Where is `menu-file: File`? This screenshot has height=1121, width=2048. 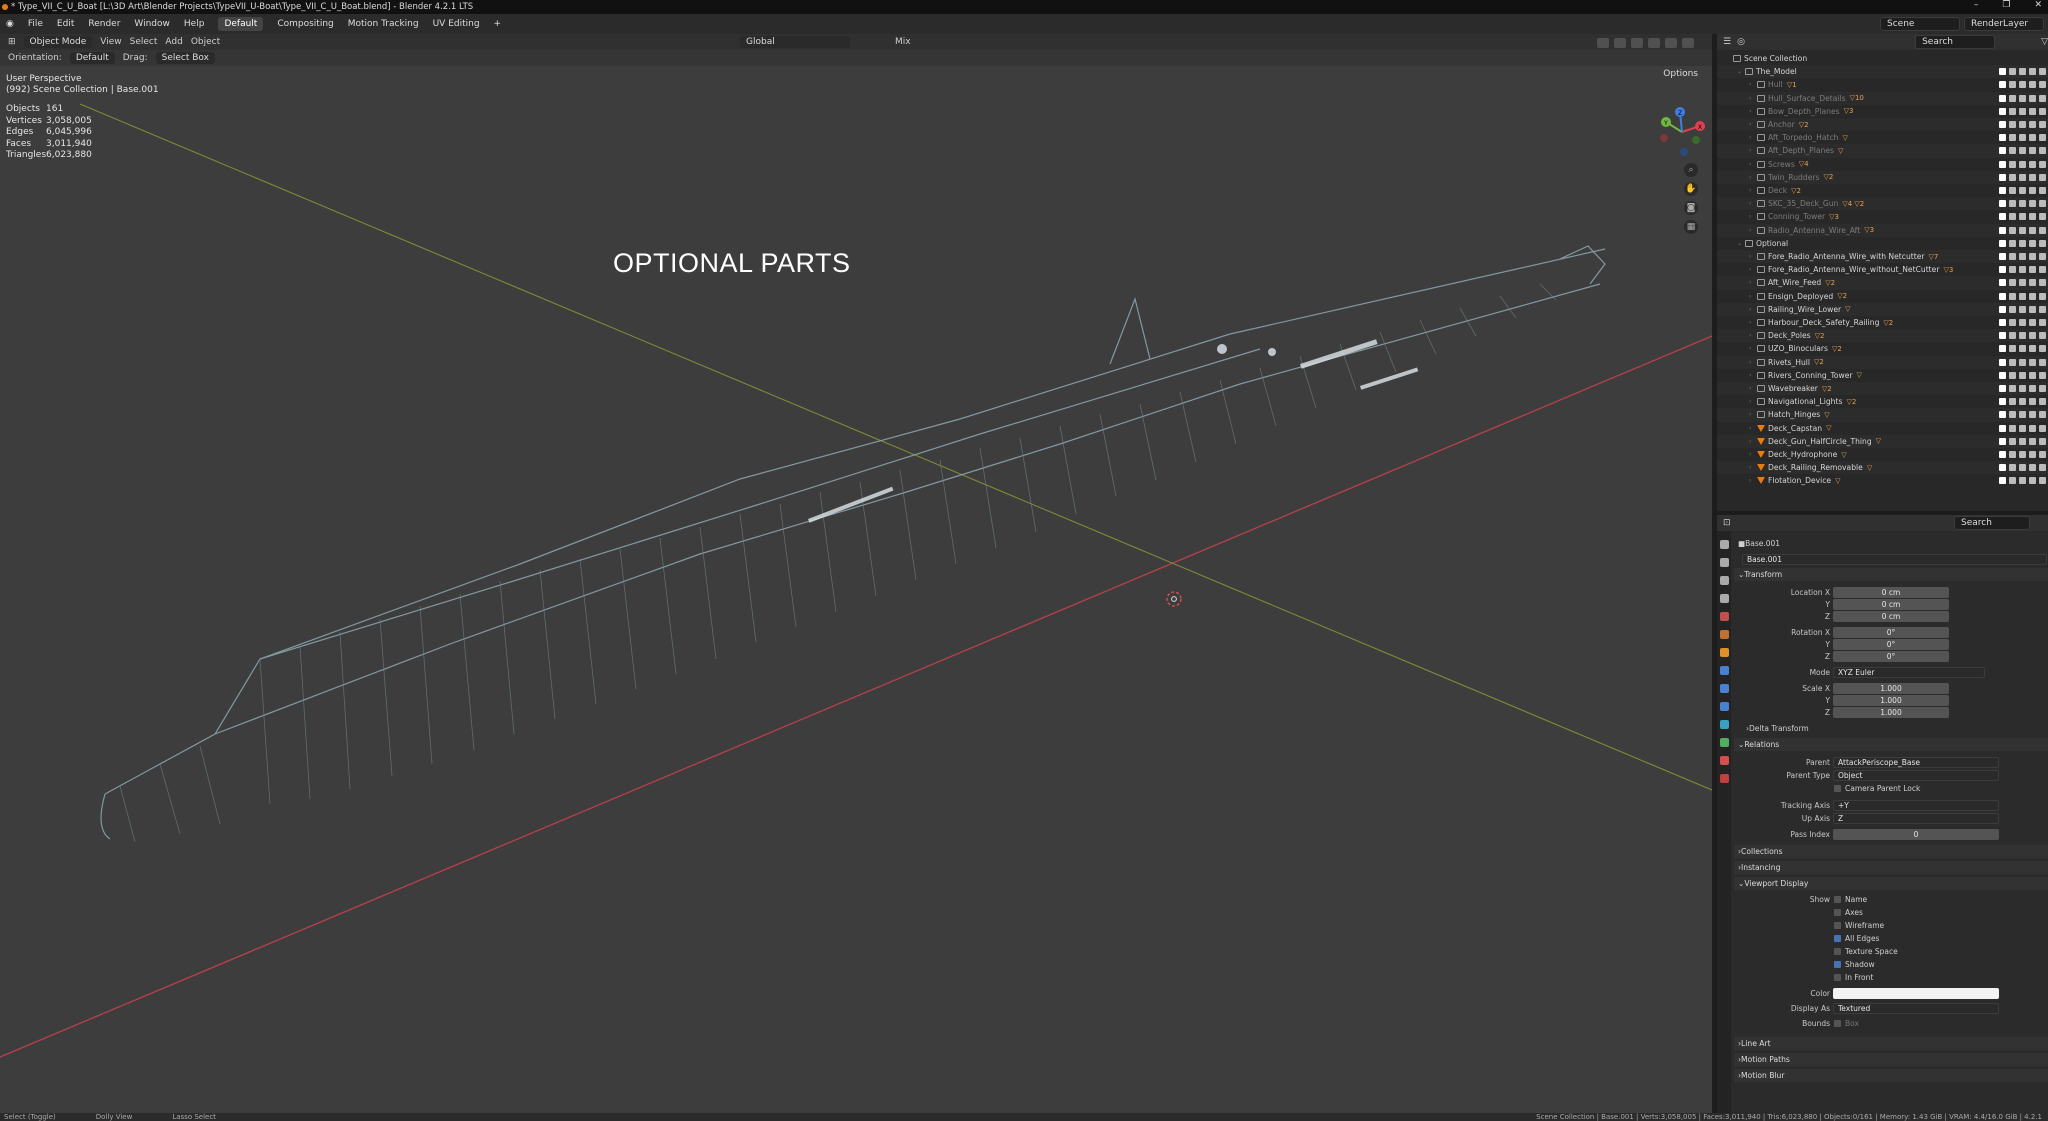 menu-file: File is located at coordinates (35, 24).